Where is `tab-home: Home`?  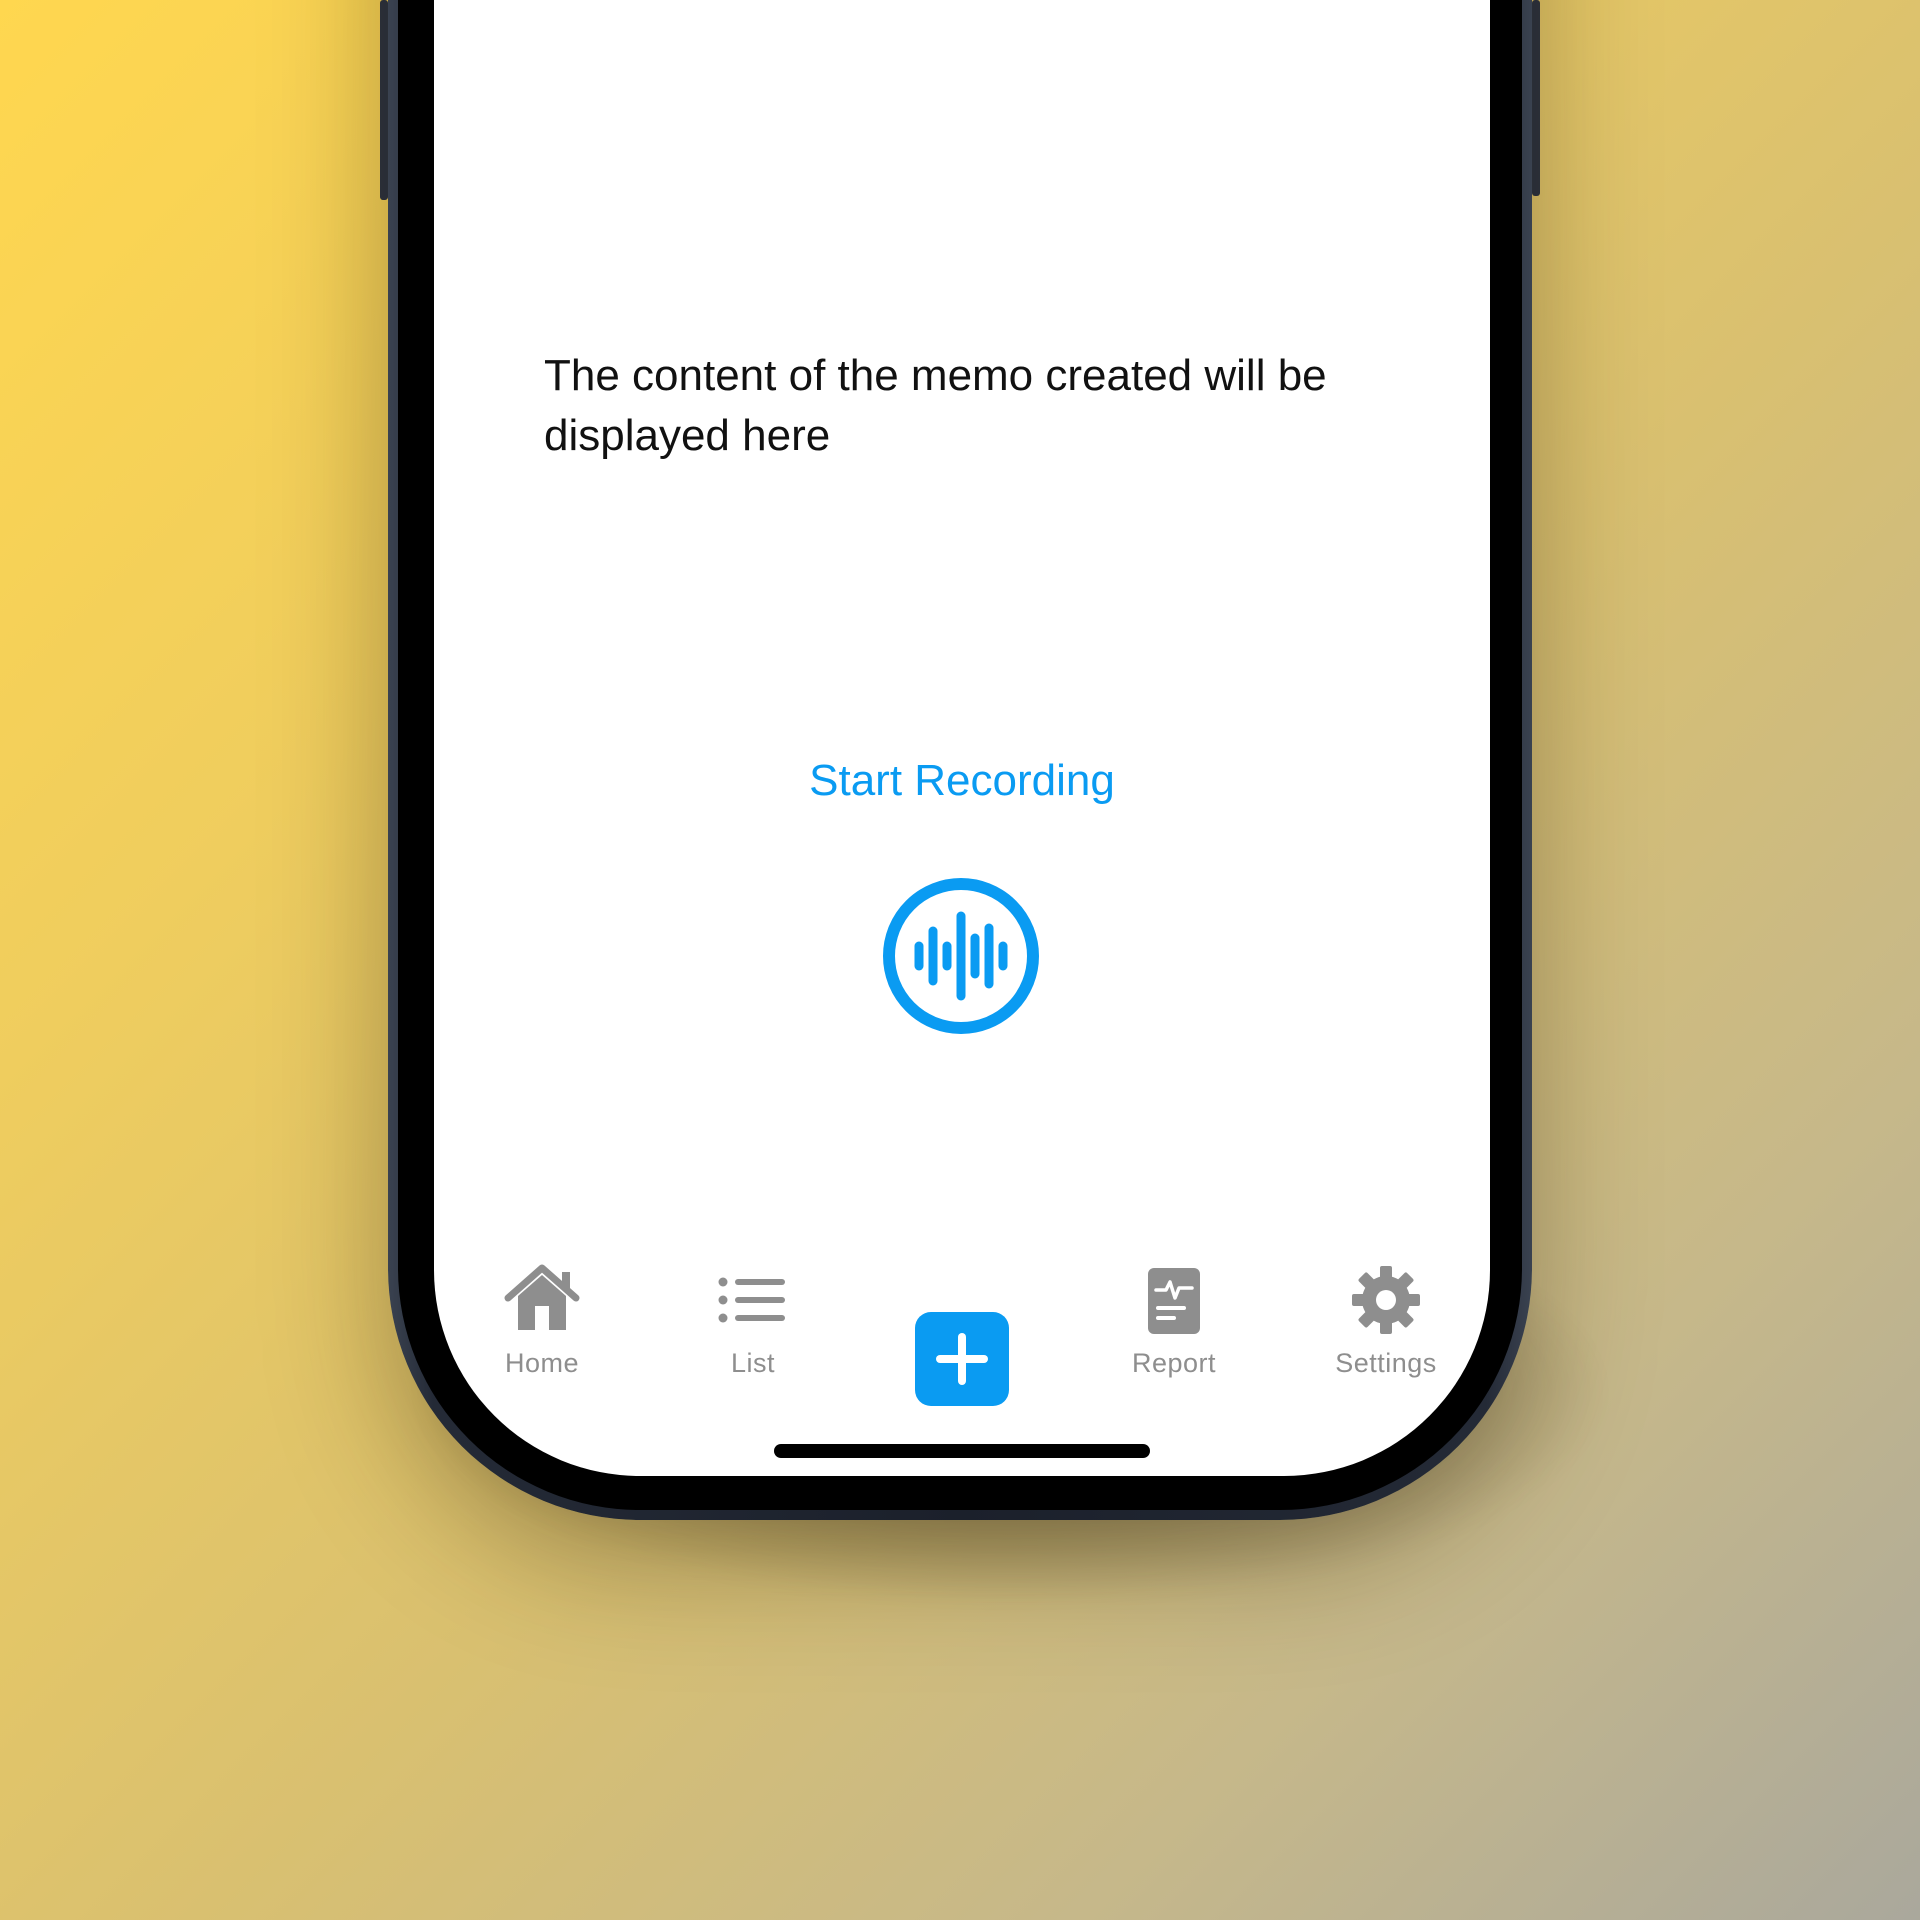 tab-home: Home is located at coordinates (542, 1330).